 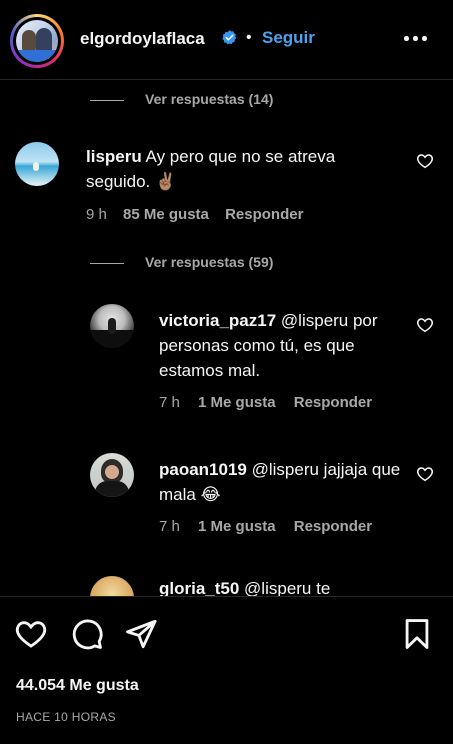 I want to click on comment-body: paoan1019 @lisperu jajjaja que mala 😂, so click(x=281, y=482).